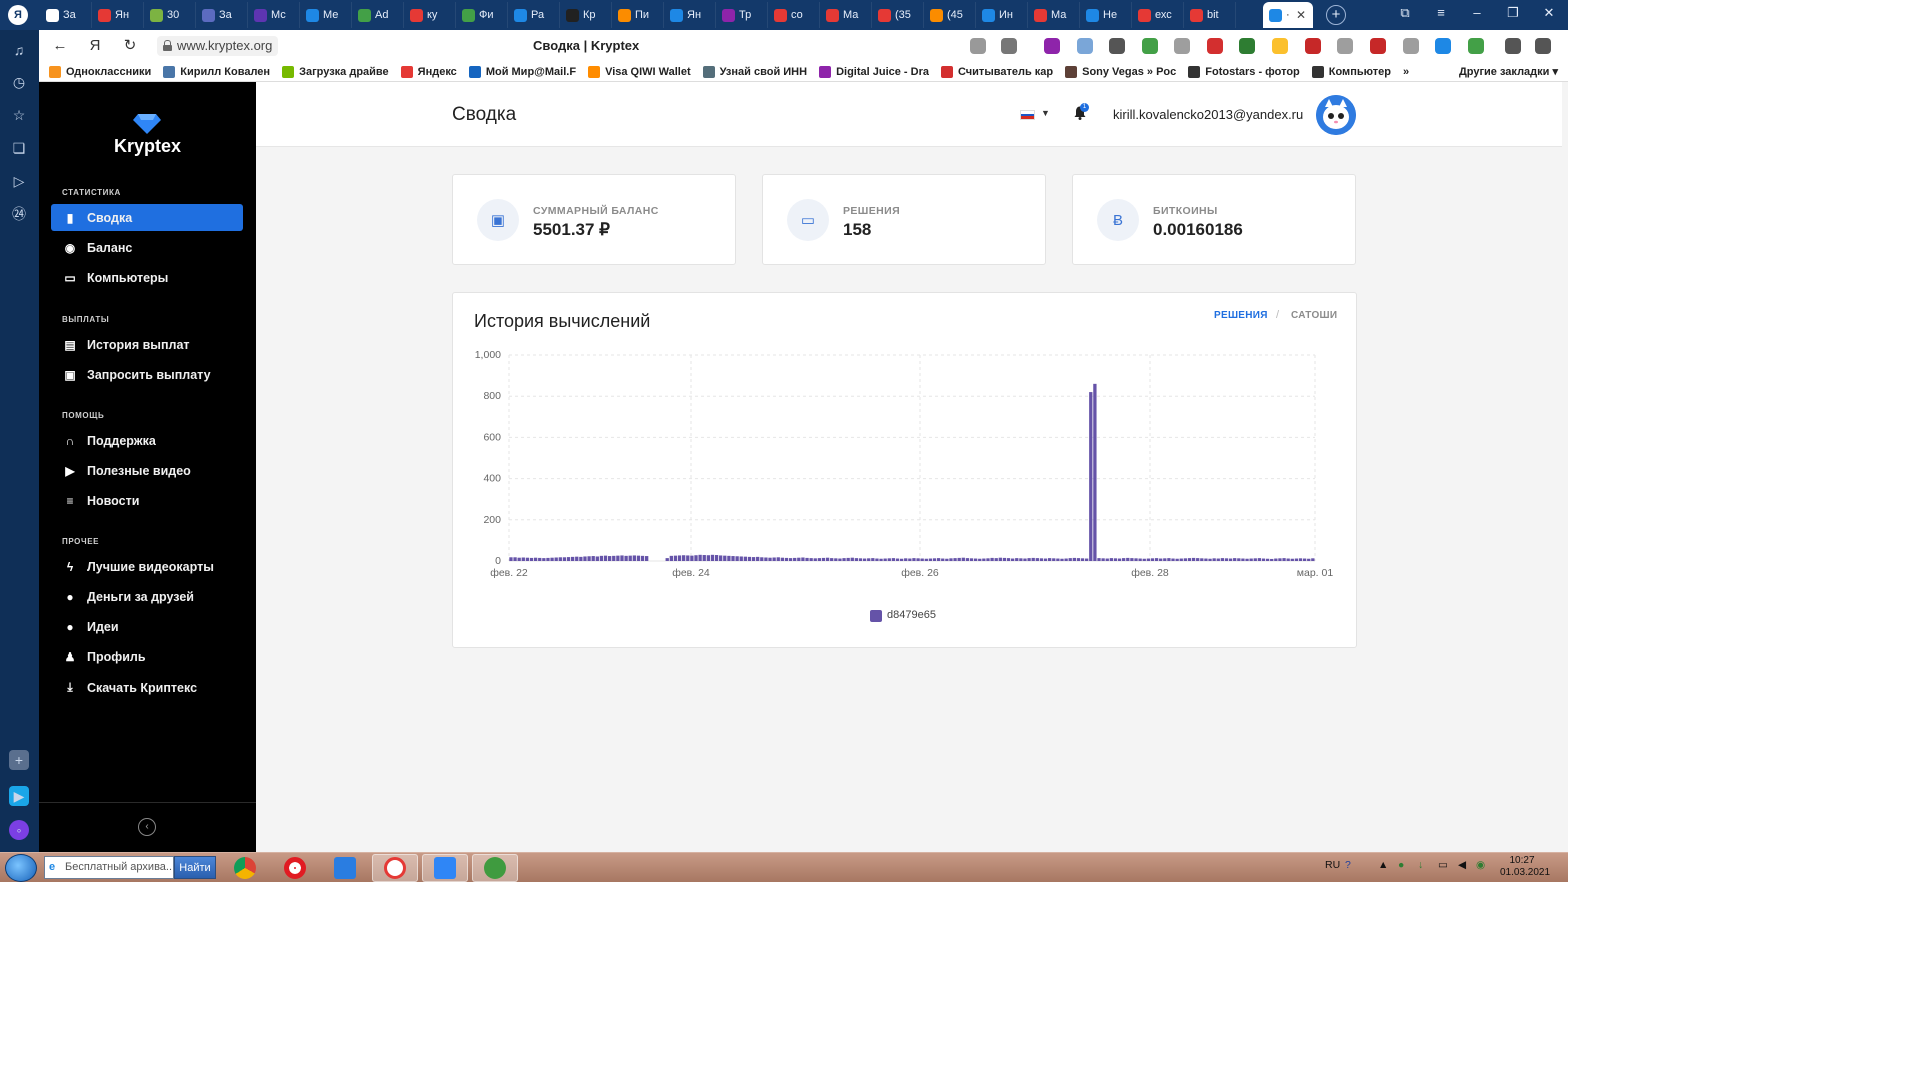 The width and height of the screenshot is (1920, 1080). I want to click on network-icon: ▭, so click(1443, 865).